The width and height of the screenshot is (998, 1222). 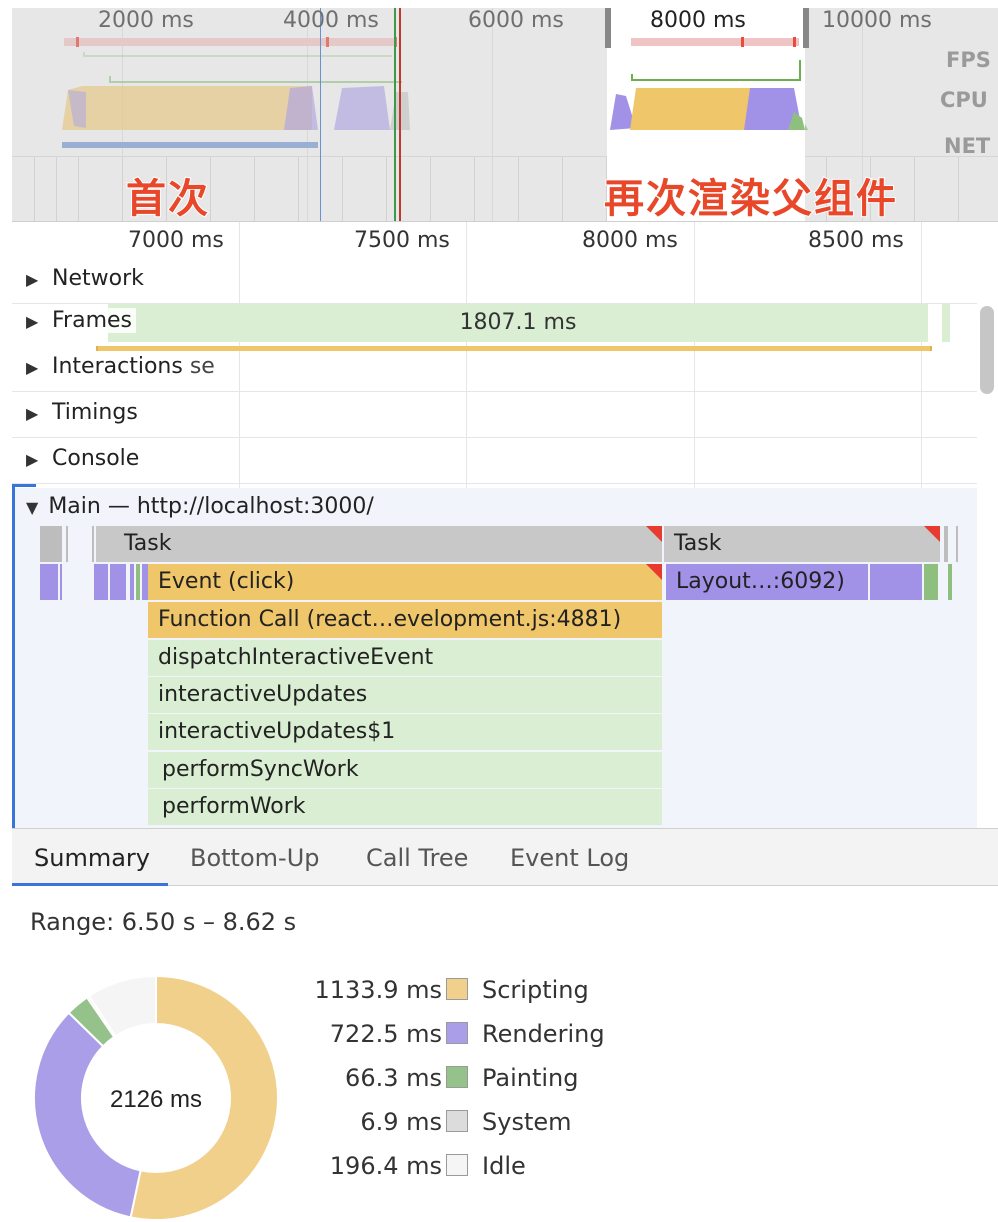 I want to click on legend-label: Scripting, so click(x=535, y=990).